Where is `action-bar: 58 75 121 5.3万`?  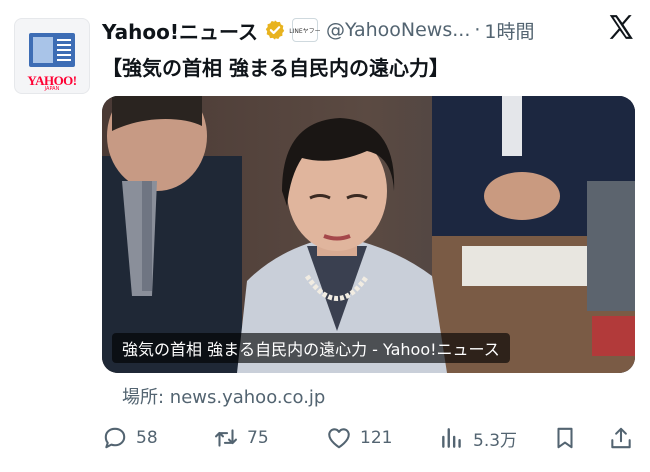 action-bar: 58 75 121 5.3万 is located at coordinates (369, 438).